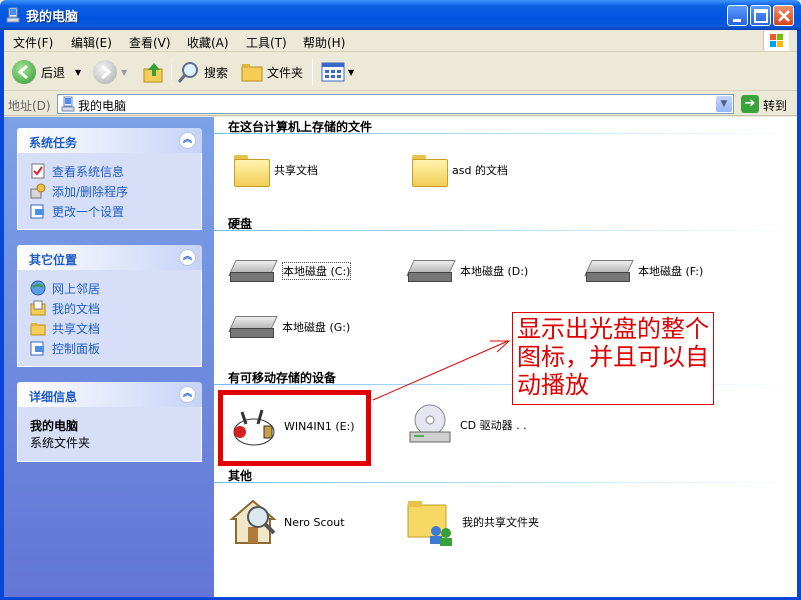 The height and width of the screenshot is (600, 801). I want to click on annotation-note: 显示出光盘的整个图标，并且可以自动播放, so click(613, 358).